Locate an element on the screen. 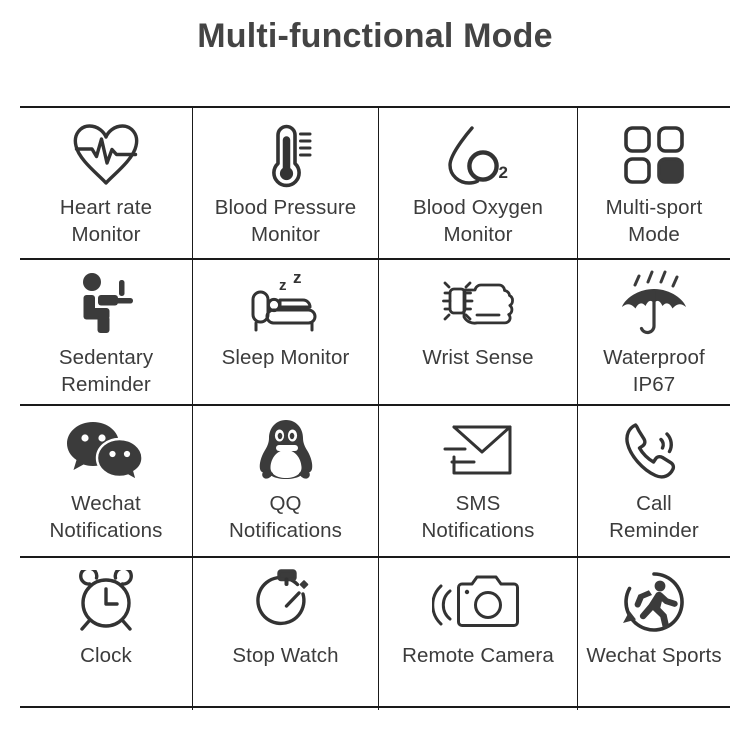 Image resolution: width=750 pixels, height=742 pixels. sleep-z-small: z is located at coordinates (283, 285).